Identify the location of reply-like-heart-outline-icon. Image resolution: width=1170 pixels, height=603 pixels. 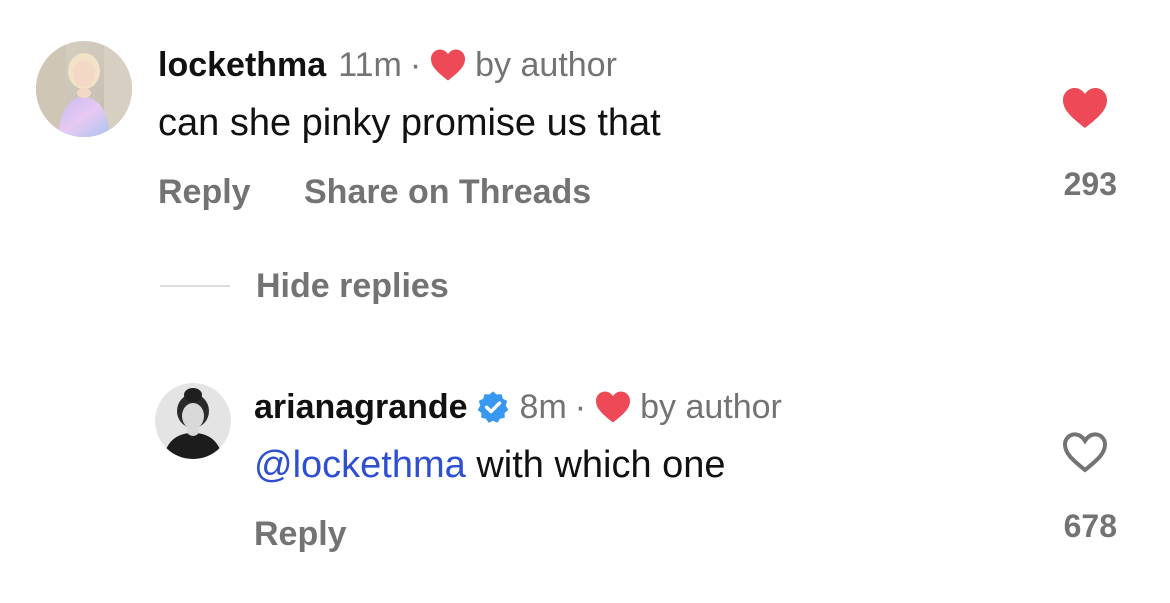
(1085, 452).